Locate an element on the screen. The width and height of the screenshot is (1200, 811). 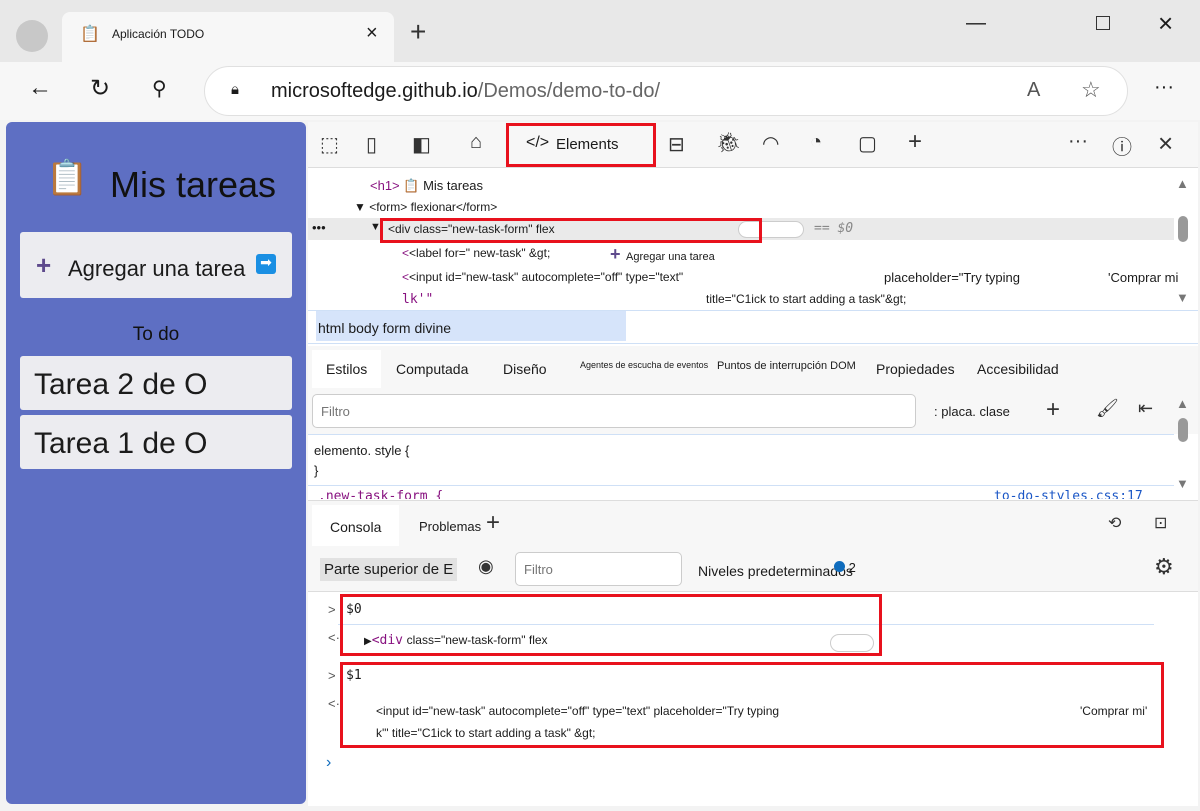
browser-tab: 📋 Aplicación TODO × is located at coordinates (228, 37).